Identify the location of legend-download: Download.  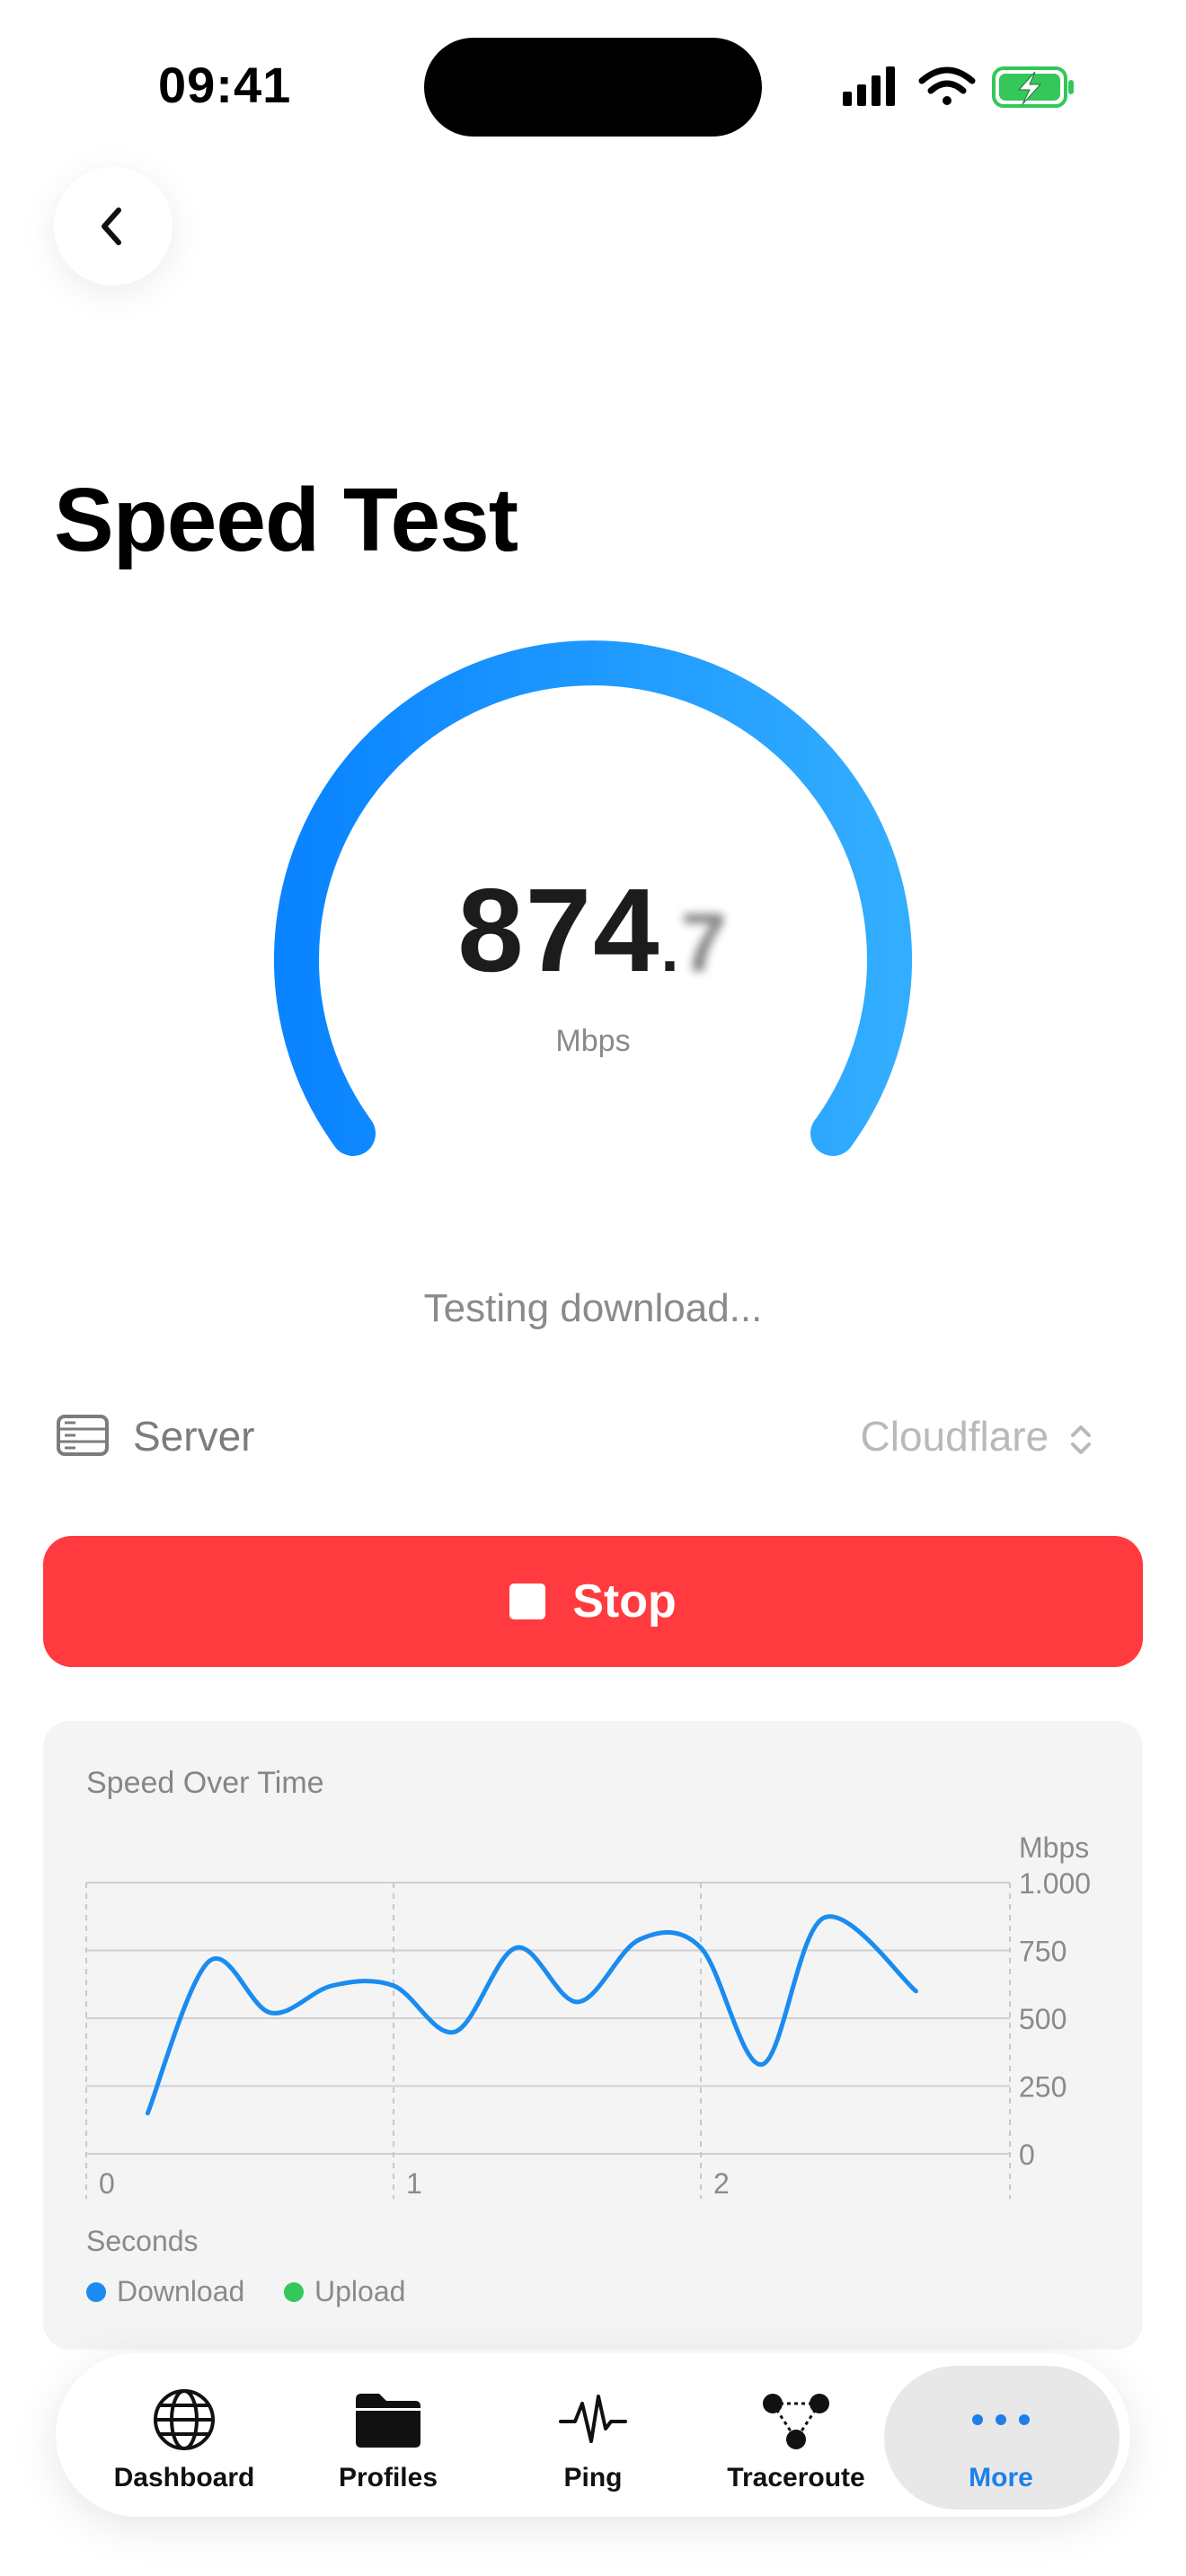
(165, 2291).